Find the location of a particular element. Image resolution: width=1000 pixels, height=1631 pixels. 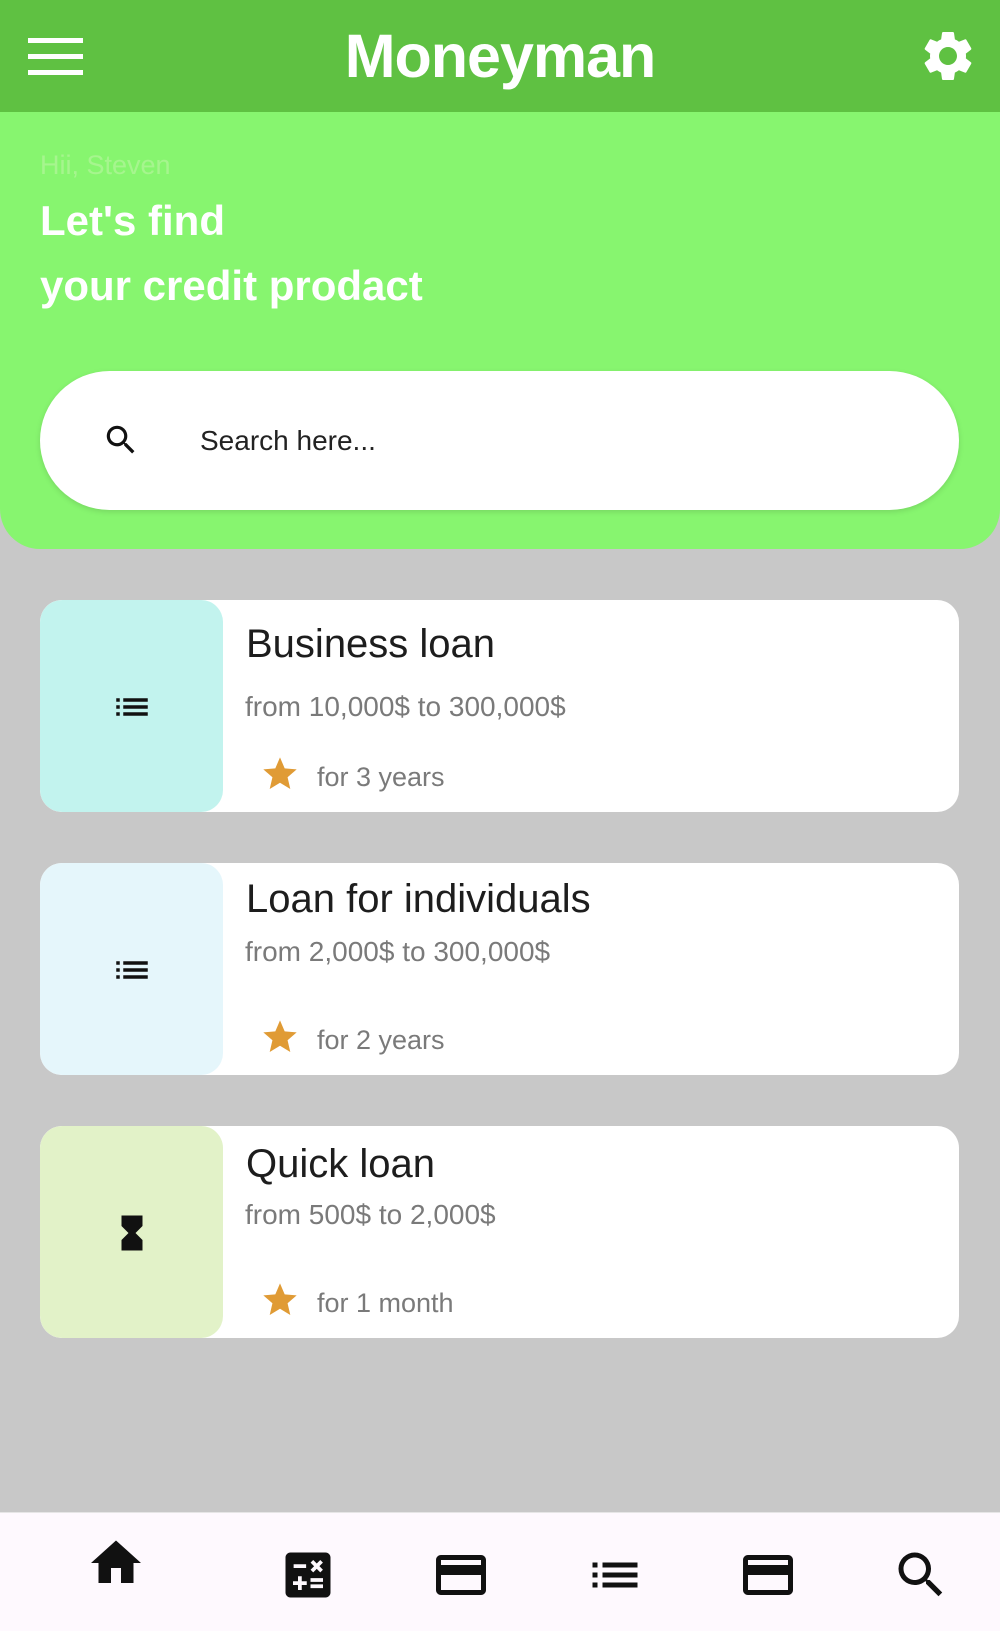

loan-range: from 500$ to 2,000$ is located at coordinates (370, 1214).